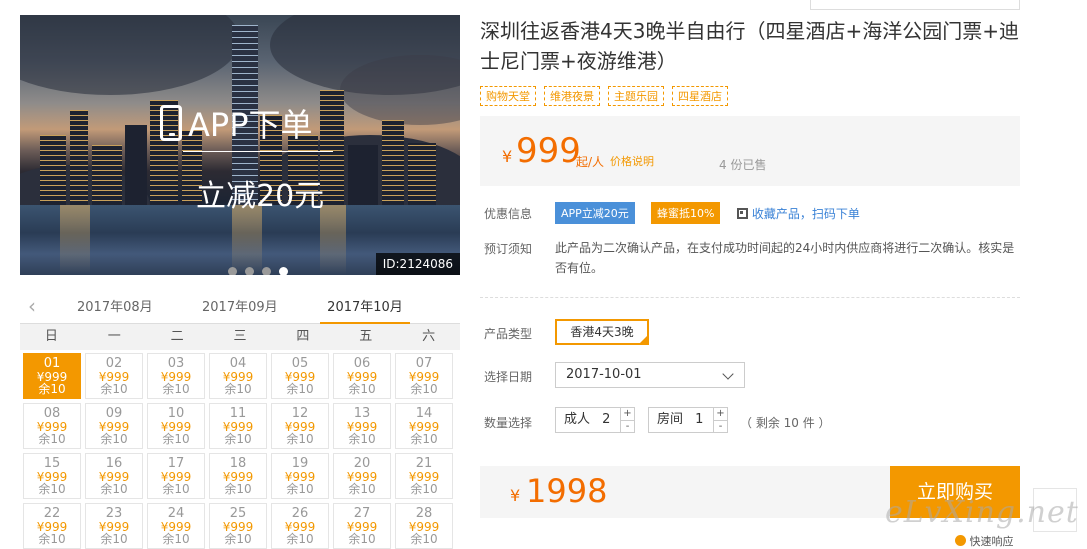 Image resolution: width=1087 pixels, height=549 pixels. Describe the element at coordinates (114, 426) in the screenshot. I see `calendar-day-cell: 09 ¥999 余10` at that location.